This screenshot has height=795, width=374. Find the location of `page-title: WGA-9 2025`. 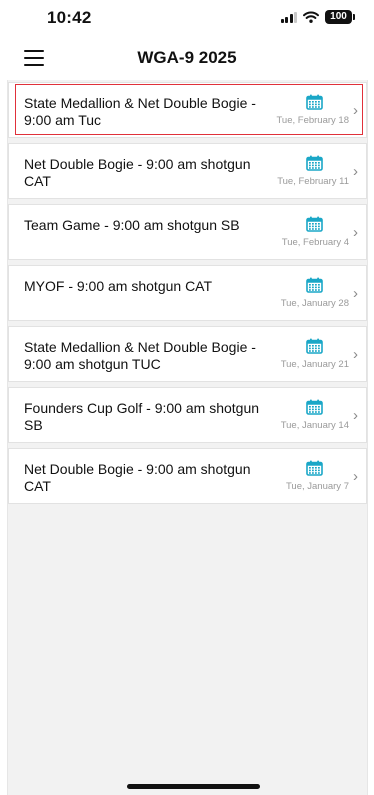

page-title: WGA-9 2025 is located at coordinates (187, 57).